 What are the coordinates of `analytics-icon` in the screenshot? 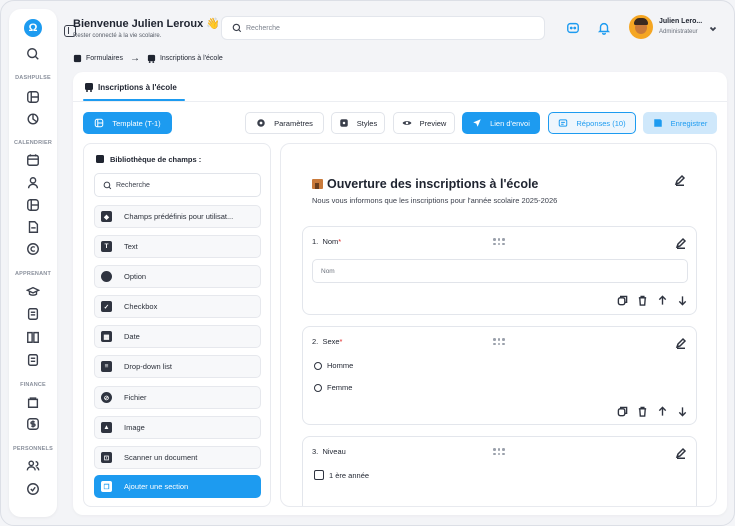 It's located at (33, 119).